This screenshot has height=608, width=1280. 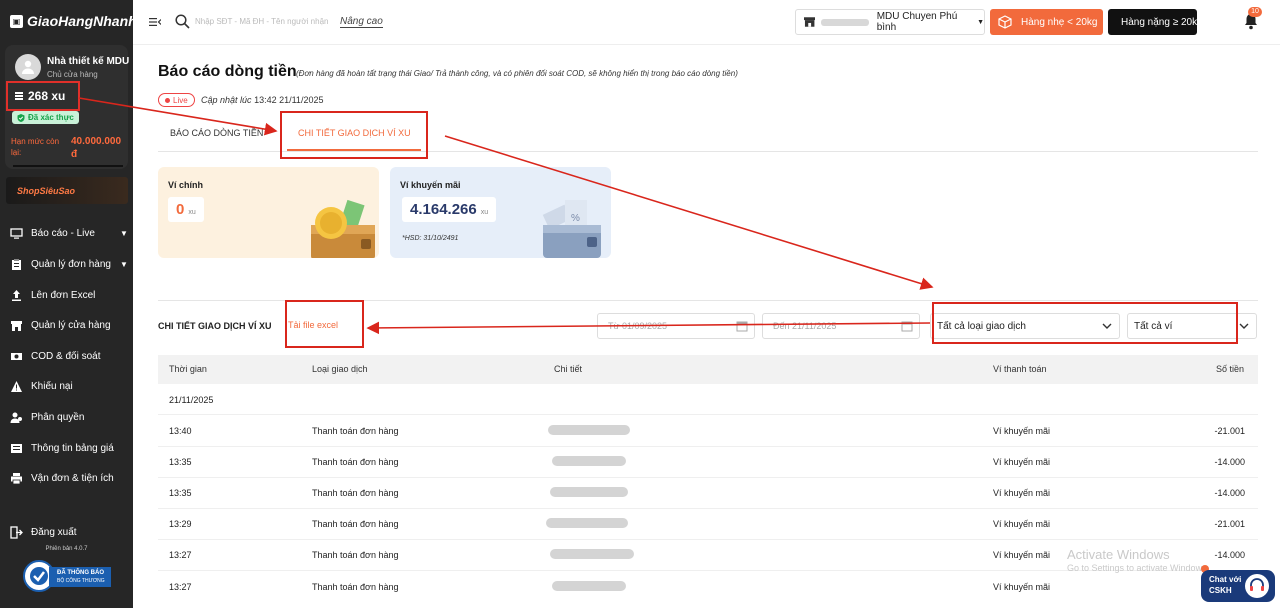 I want to click on badge-line1: ĐÃ THÔNG BÁO, so click(x=80, y=573).